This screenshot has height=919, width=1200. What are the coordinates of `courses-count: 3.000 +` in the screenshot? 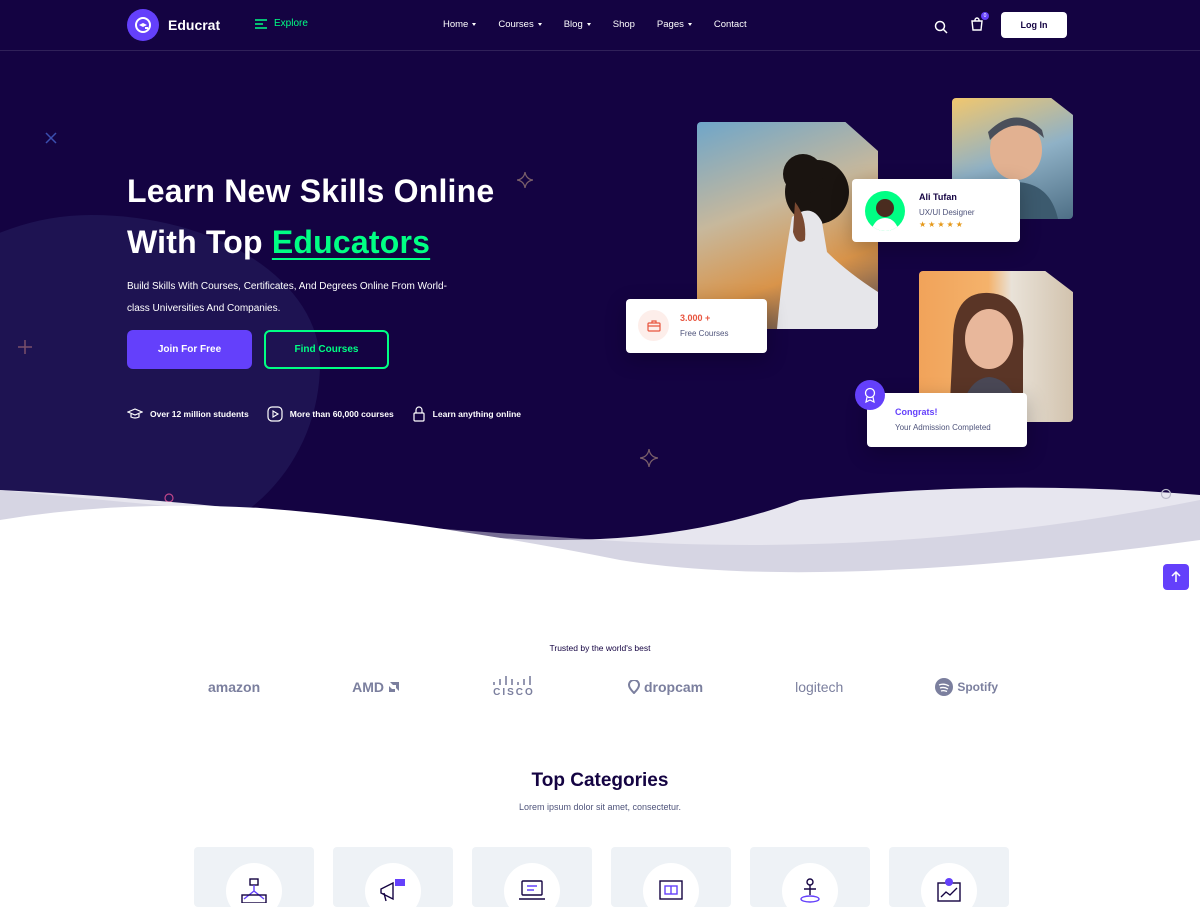 It's located at (695, 318).